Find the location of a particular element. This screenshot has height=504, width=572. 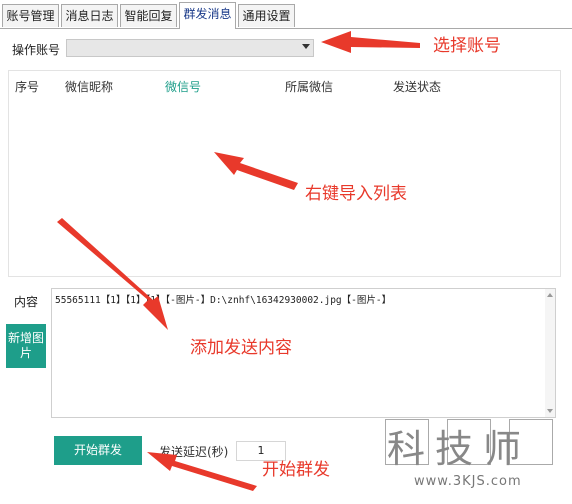

arrow-import-list is located at coordinates (256, 171).